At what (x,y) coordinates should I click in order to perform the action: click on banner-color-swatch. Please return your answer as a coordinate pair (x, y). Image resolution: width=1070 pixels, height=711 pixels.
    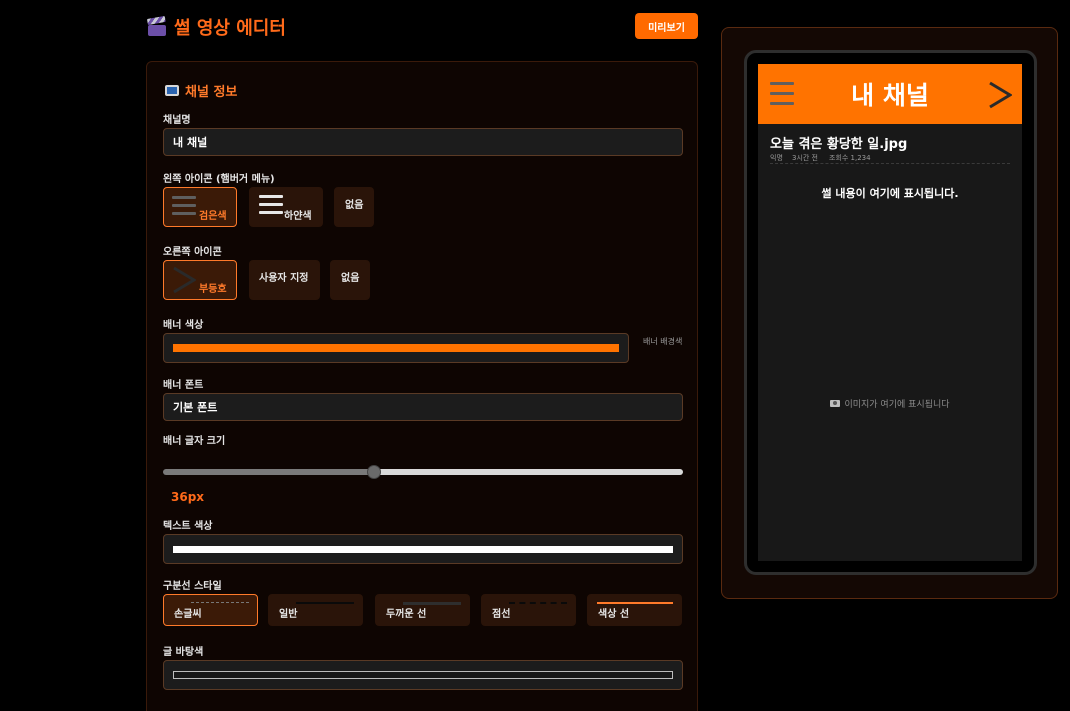
    Looking at the image, I should click on (396, 348).